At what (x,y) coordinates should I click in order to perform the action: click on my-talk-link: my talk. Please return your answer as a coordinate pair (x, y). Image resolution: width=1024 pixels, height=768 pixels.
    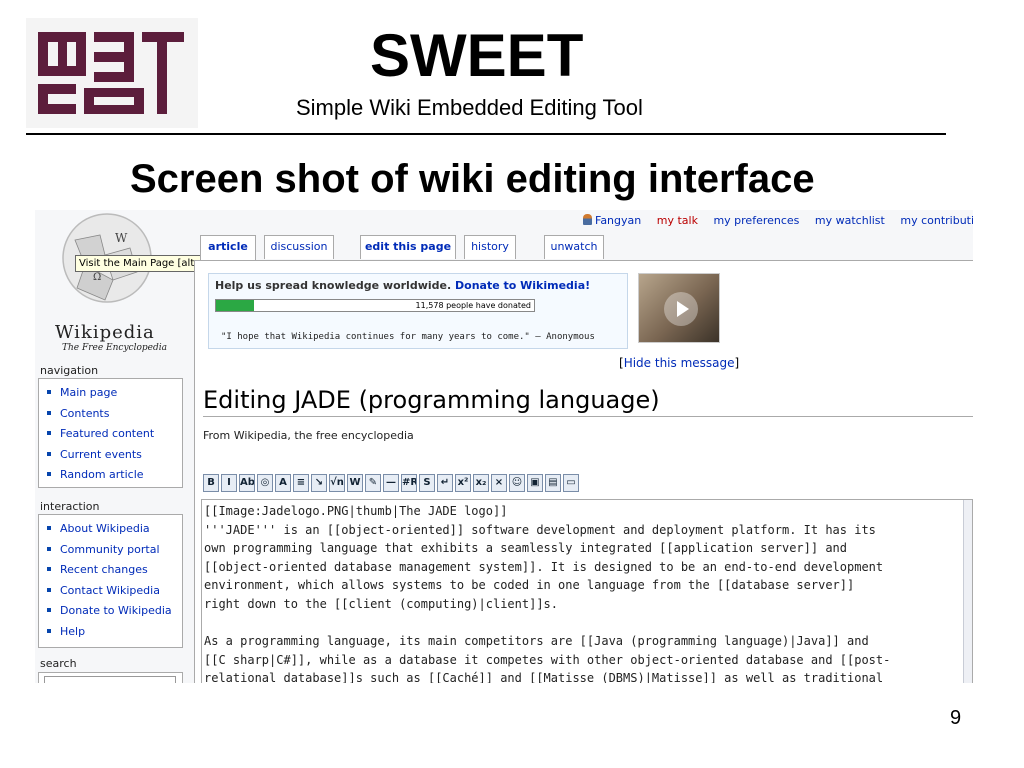
    Looking at the image, I should click on (677, 220).